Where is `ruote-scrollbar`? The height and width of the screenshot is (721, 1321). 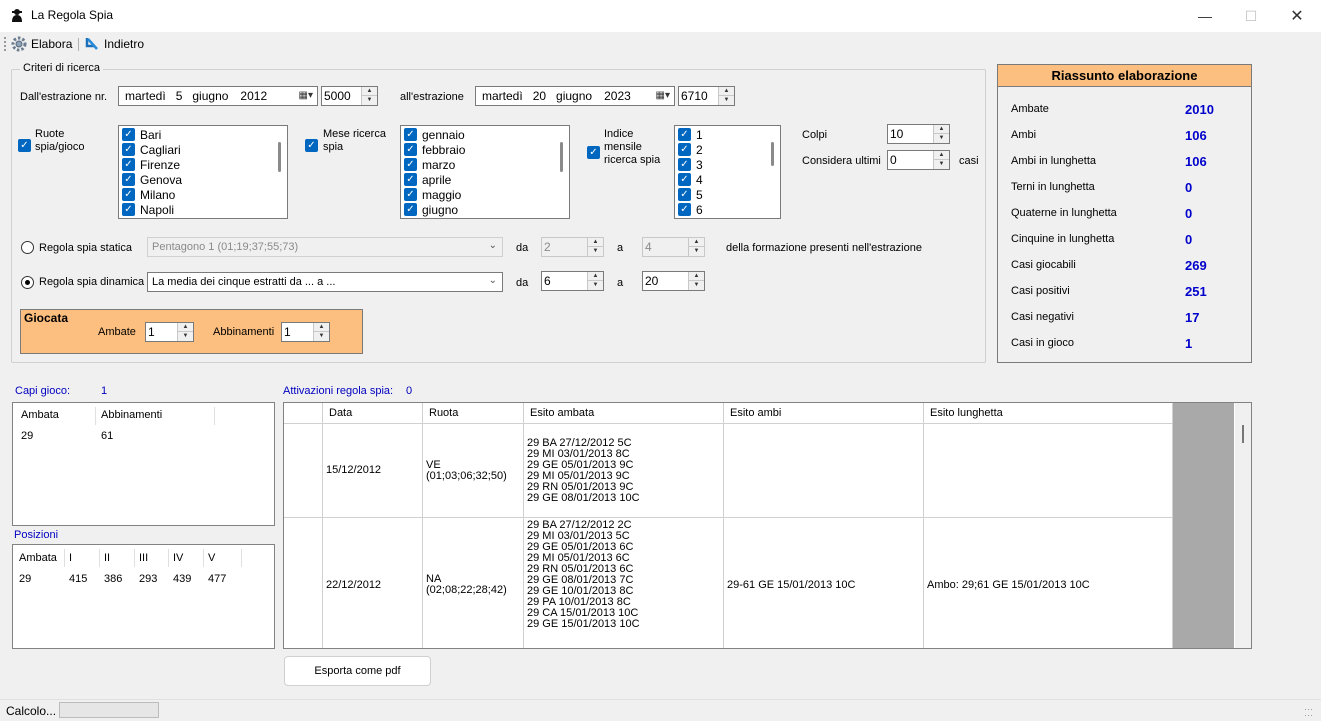 ruote-scrollbar is located at coordinates (279, 157).